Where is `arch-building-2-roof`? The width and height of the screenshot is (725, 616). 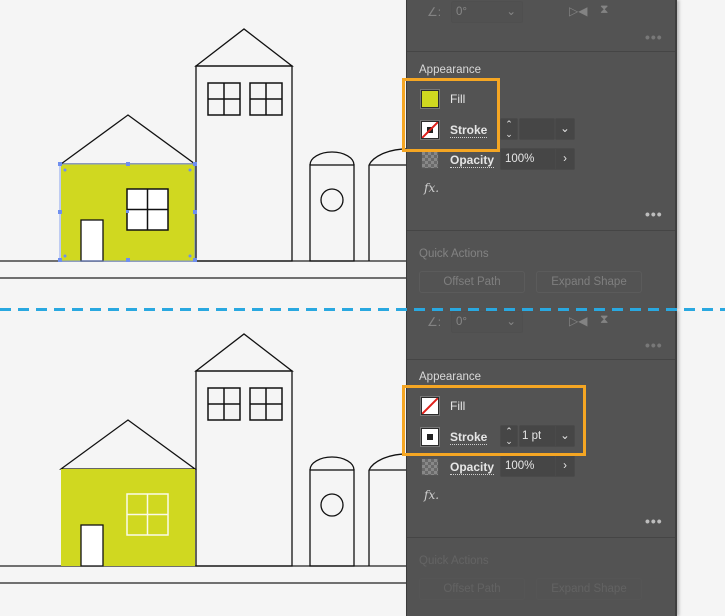 arch-building-2-roof is located at coordinates (389, 462).